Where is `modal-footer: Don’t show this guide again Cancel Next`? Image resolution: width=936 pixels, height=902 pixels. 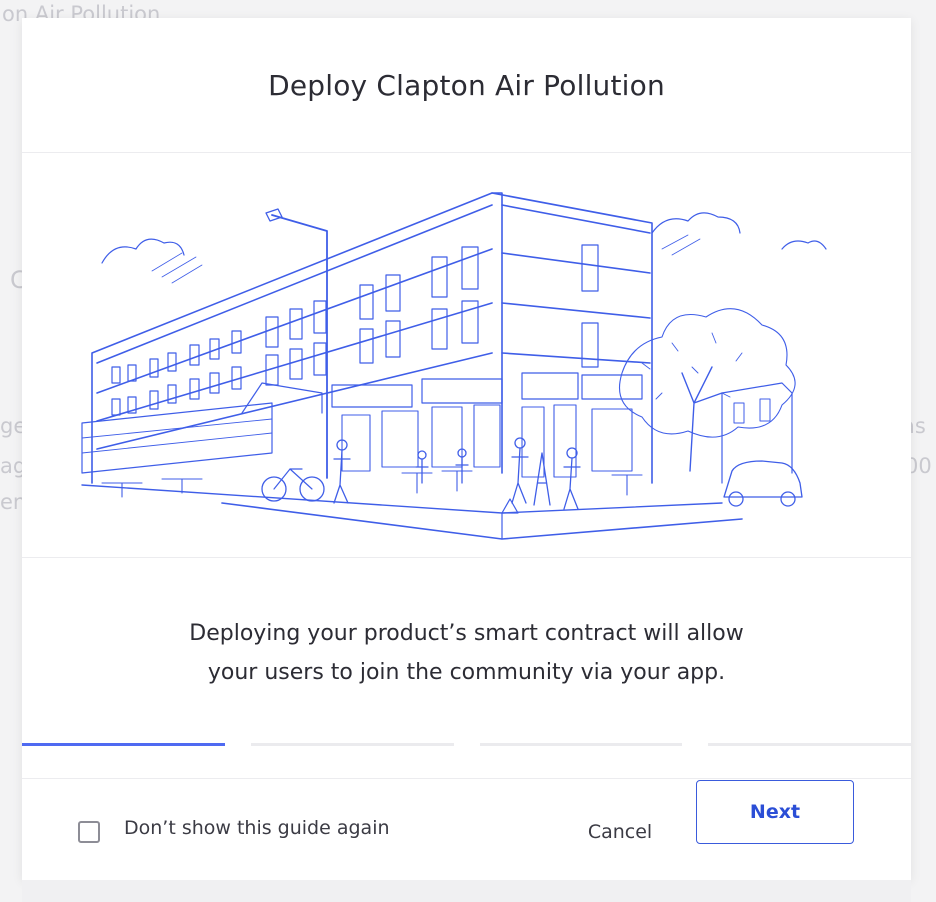 modal-footer: Don’t show this guide again Cancel Next is located at coordinates (466, 829).